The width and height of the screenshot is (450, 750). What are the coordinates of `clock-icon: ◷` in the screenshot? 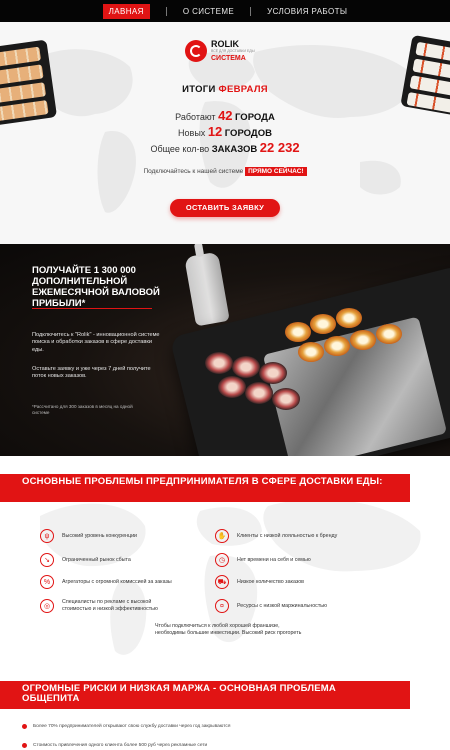 It's located at (222, 560).